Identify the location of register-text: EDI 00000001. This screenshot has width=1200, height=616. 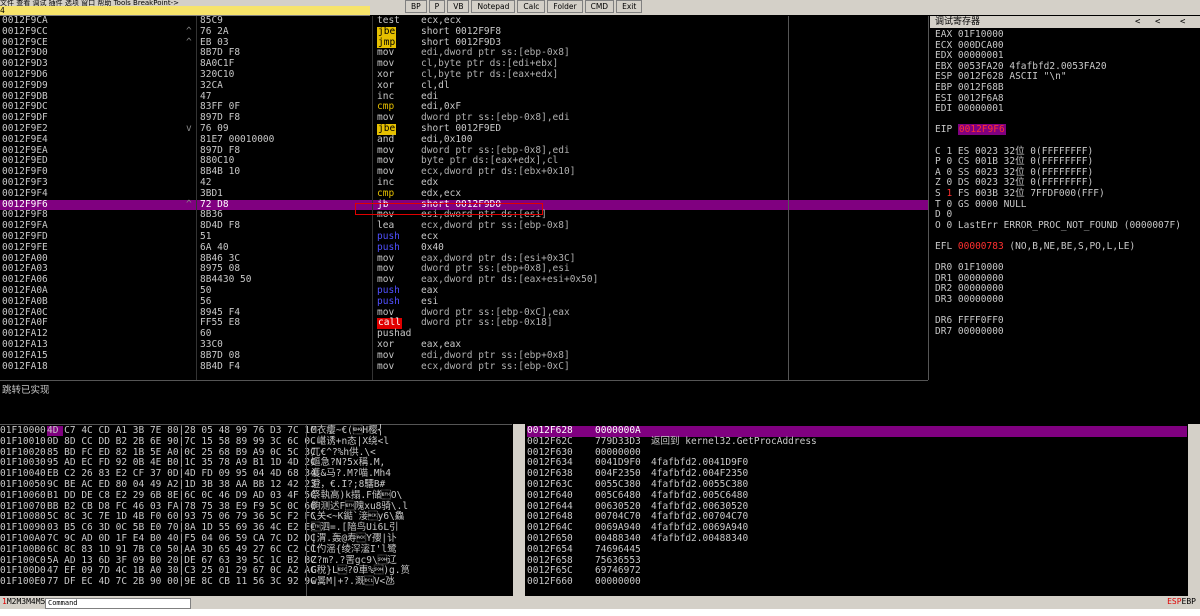
(969, 109).